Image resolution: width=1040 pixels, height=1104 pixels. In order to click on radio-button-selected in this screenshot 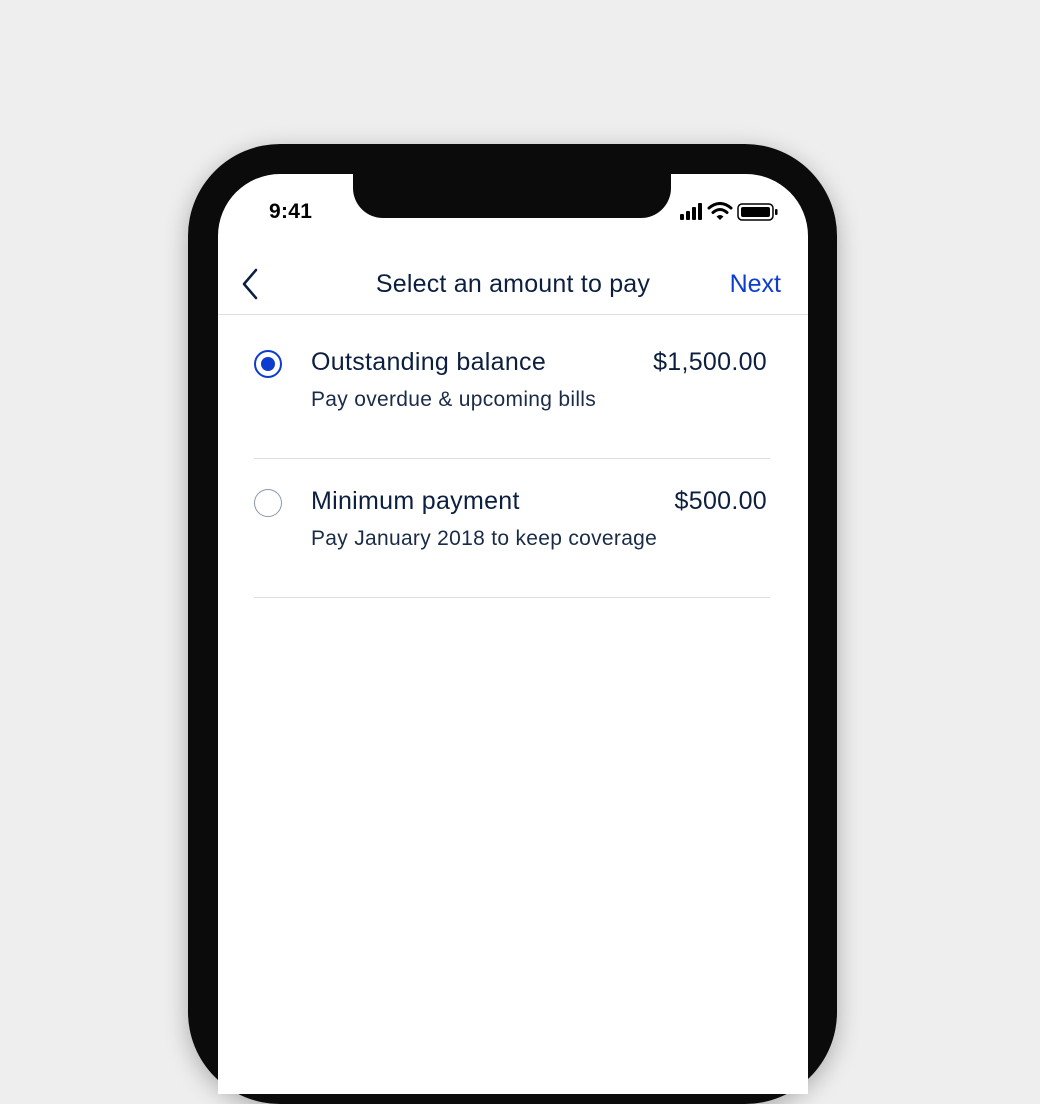, I will do `click(268, 364)`.